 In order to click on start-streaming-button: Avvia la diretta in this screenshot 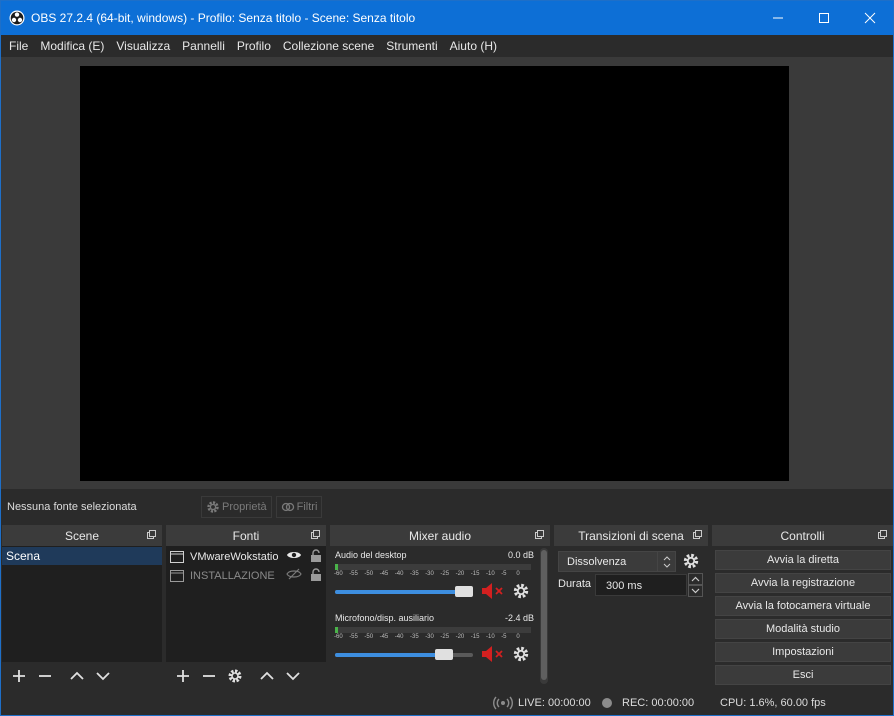, I will do `click(803, 560)`.